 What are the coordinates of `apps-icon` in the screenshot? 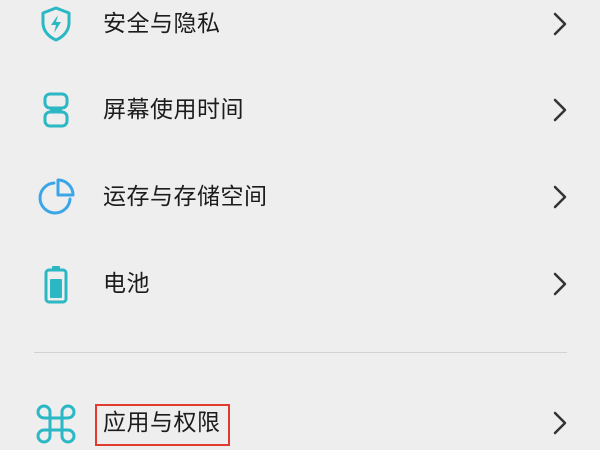 It's located at (56, 424).